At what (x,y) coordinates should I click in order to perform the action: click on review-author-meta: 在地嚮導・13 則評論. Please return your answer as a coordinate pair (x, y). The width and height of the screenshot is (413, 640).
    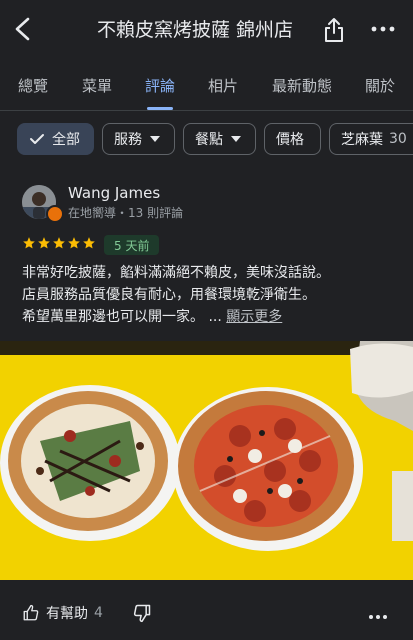
    Looking at the image, I should click on (126, 213).